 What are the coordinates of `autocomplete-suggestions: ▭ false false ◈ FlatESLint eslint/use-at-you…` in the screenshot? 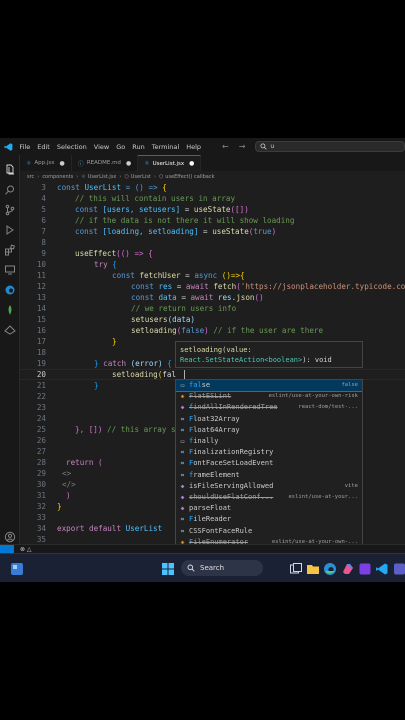 It's located at (269, 463).